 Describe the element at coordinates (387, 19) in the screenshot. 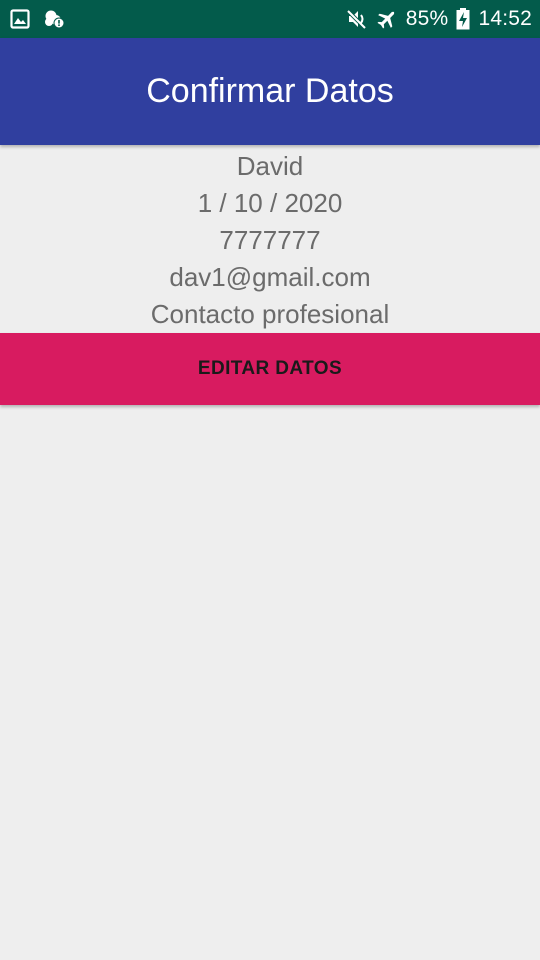

I see `airplane-mode-icon` at that location.